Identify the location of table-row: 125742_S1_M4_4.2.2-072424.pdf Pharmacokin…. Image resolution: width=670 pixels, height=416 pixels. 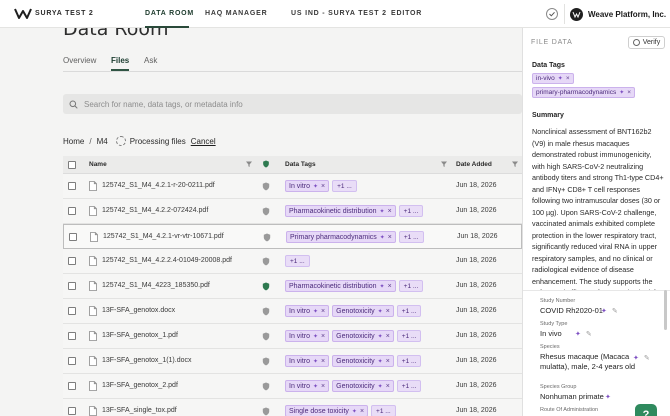
(292, 211).